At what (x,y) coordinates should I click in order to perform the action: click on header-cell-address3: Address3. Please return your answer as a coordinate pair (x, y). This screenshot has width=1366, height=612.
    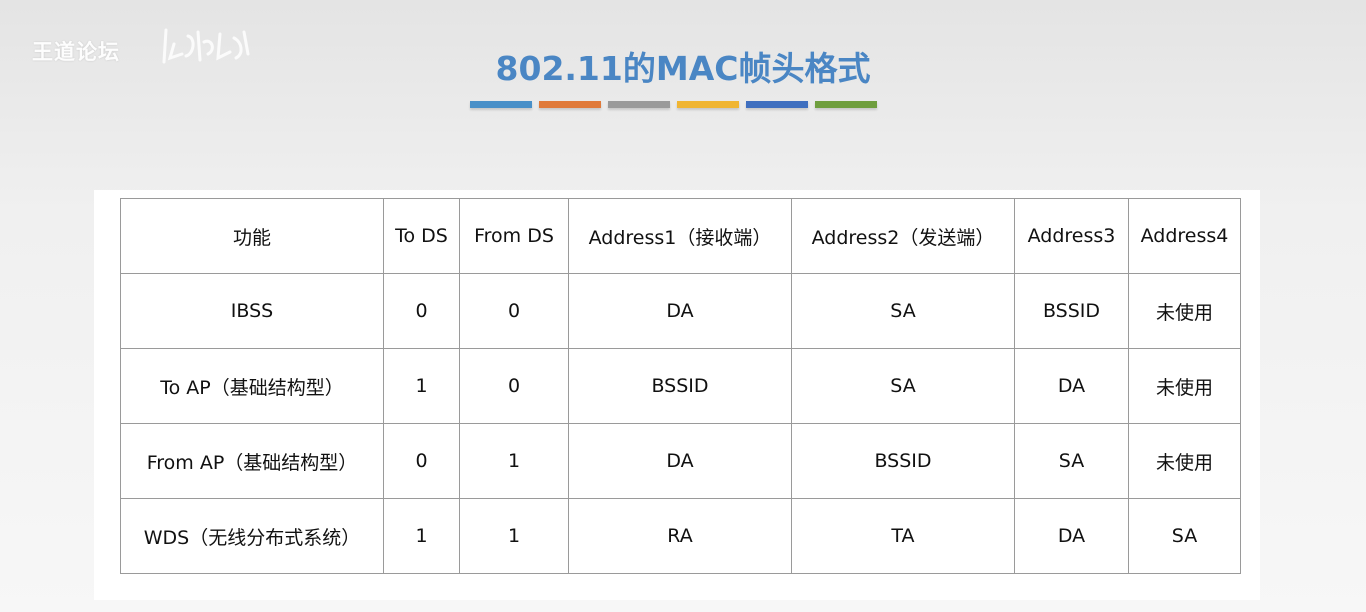
    Looking at the image, I should click on (1071, 236).